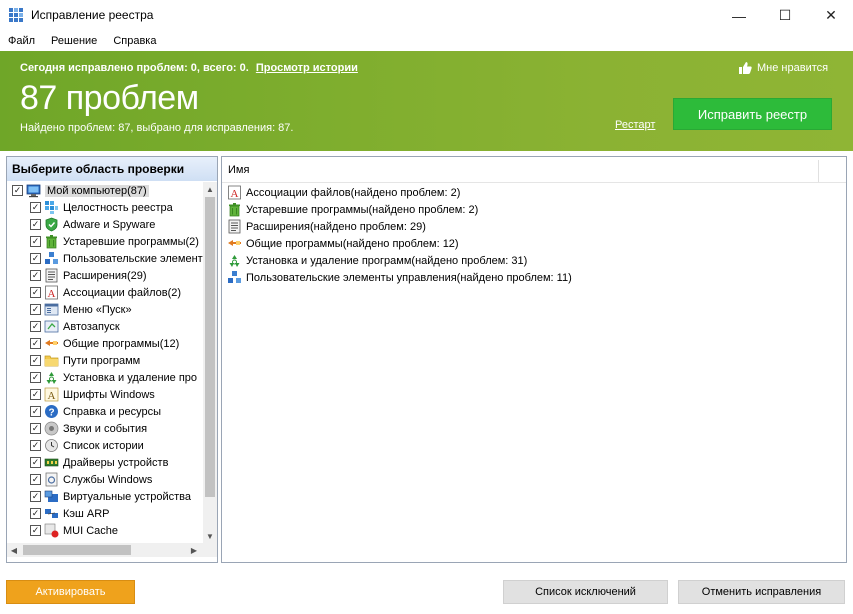  Describe the element at coordinates (234, 226) in the screenshot. I see `extension-icon` at that location.